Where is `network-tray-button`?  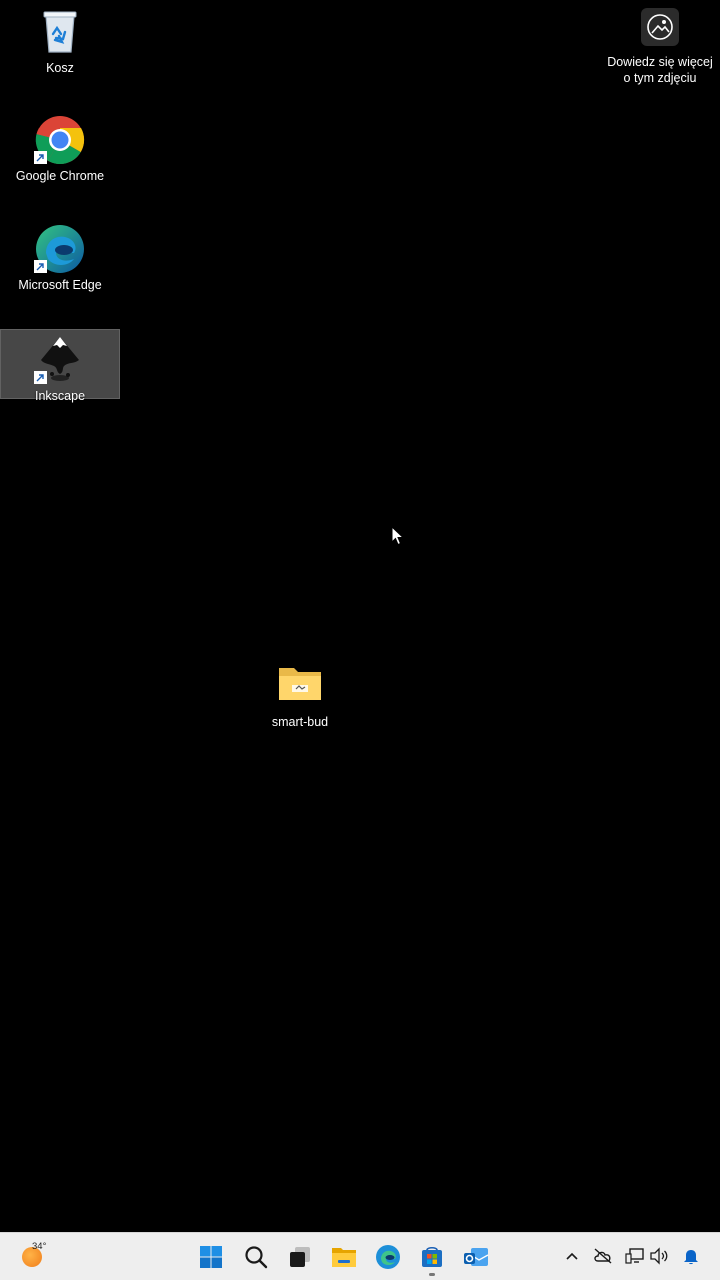 network-tray-button is located at coordinates (635, 1256).